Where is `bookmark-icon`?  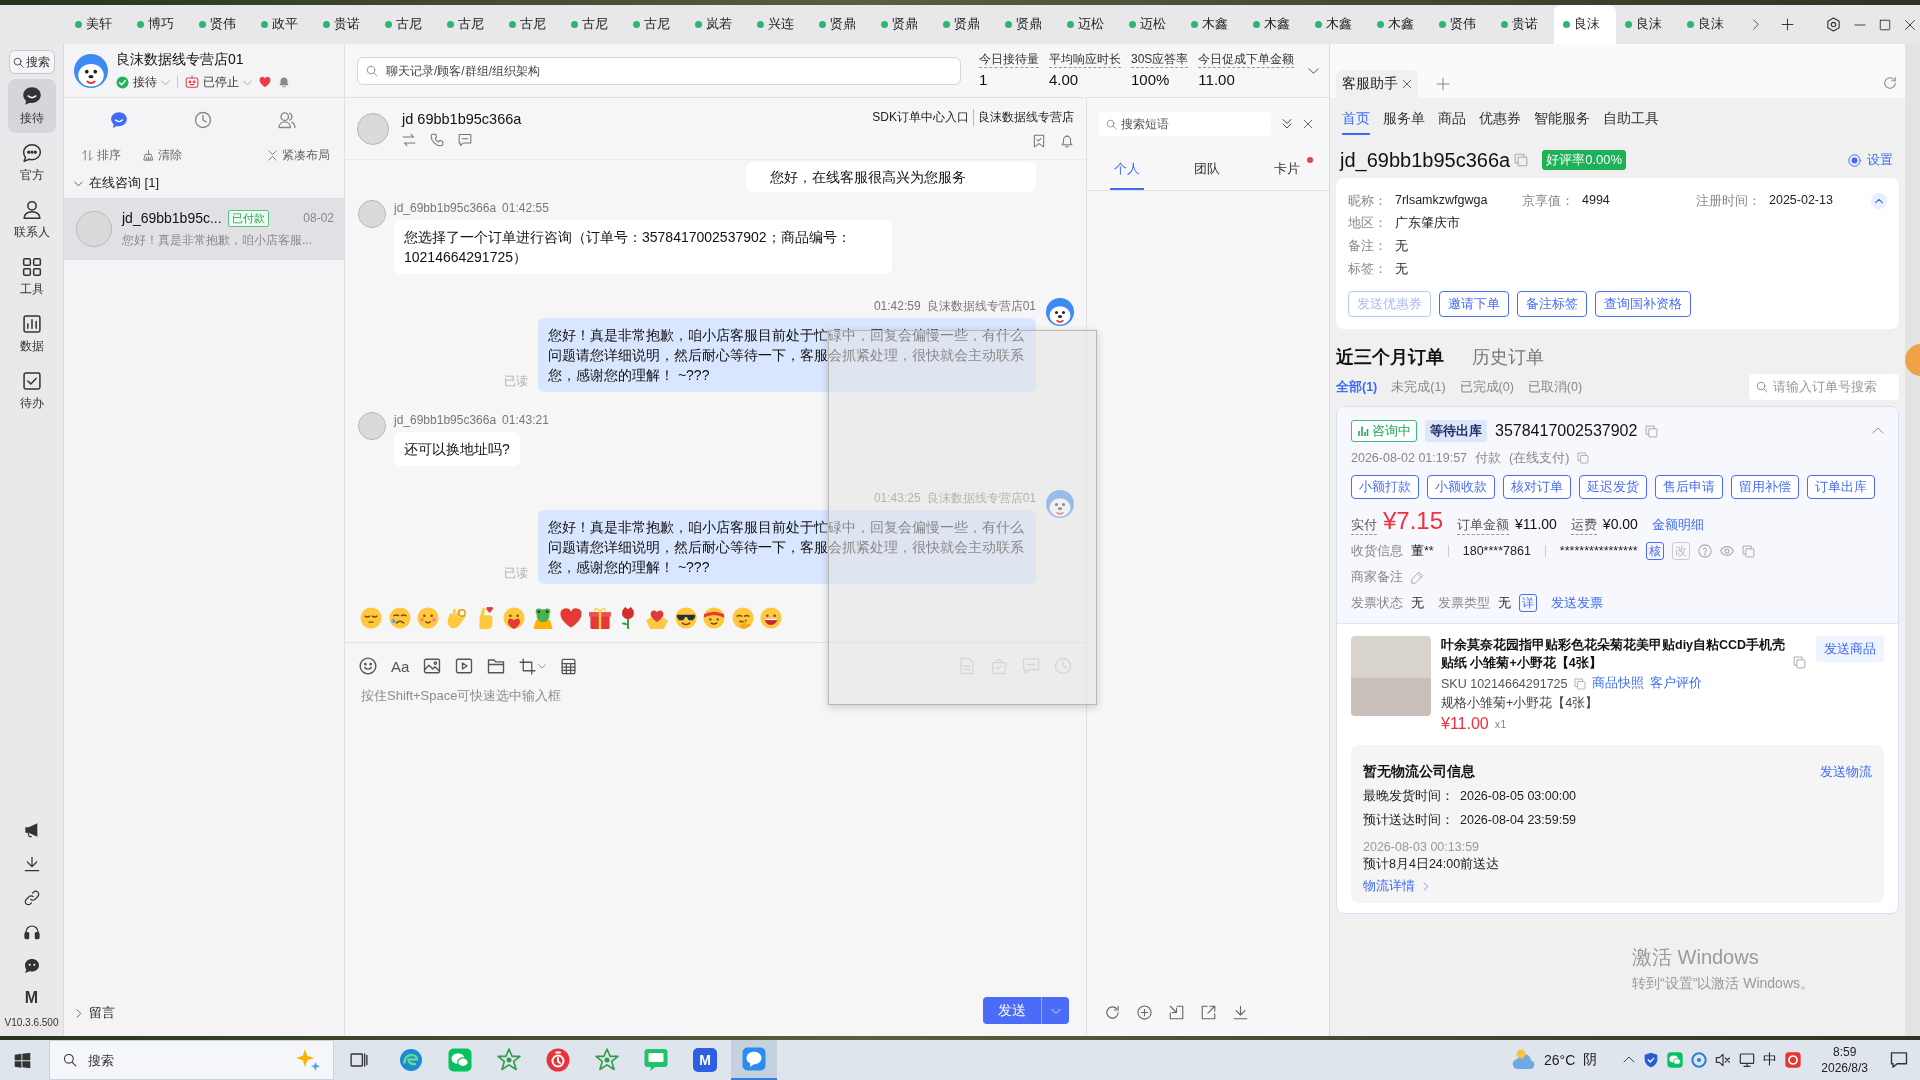 bookmark-icon is located at coordinates (1039, 141).